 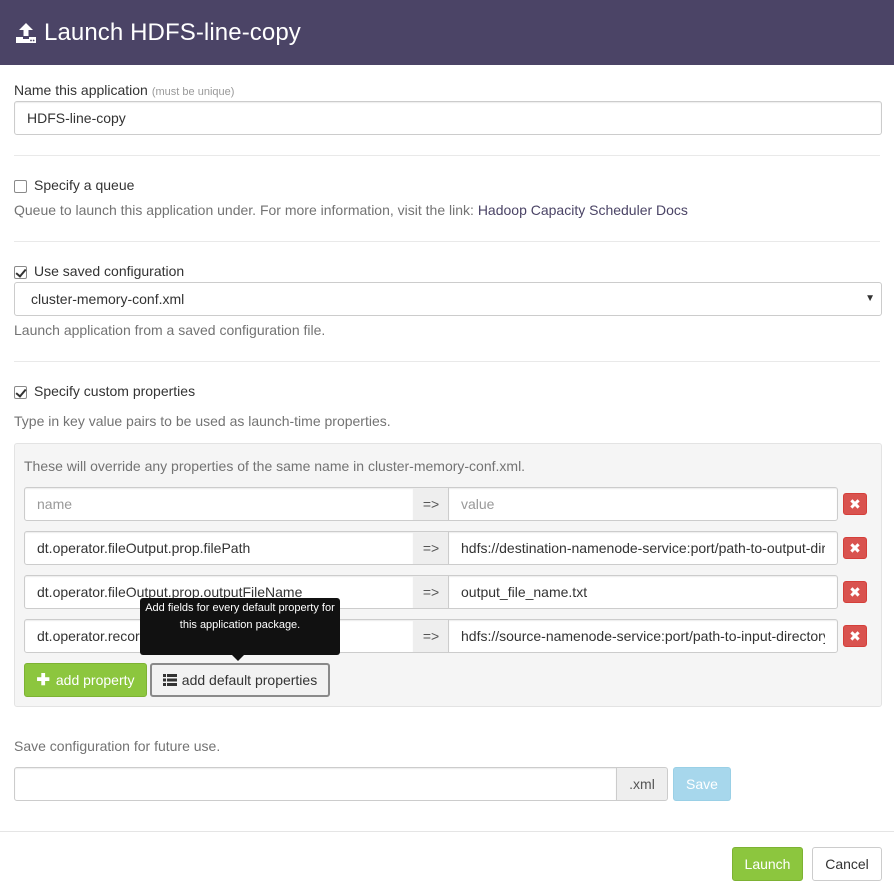 What do you see at coordinates (26, 32) in the screenshot?
I see `upload-icon` at bounding box center [26, 32].